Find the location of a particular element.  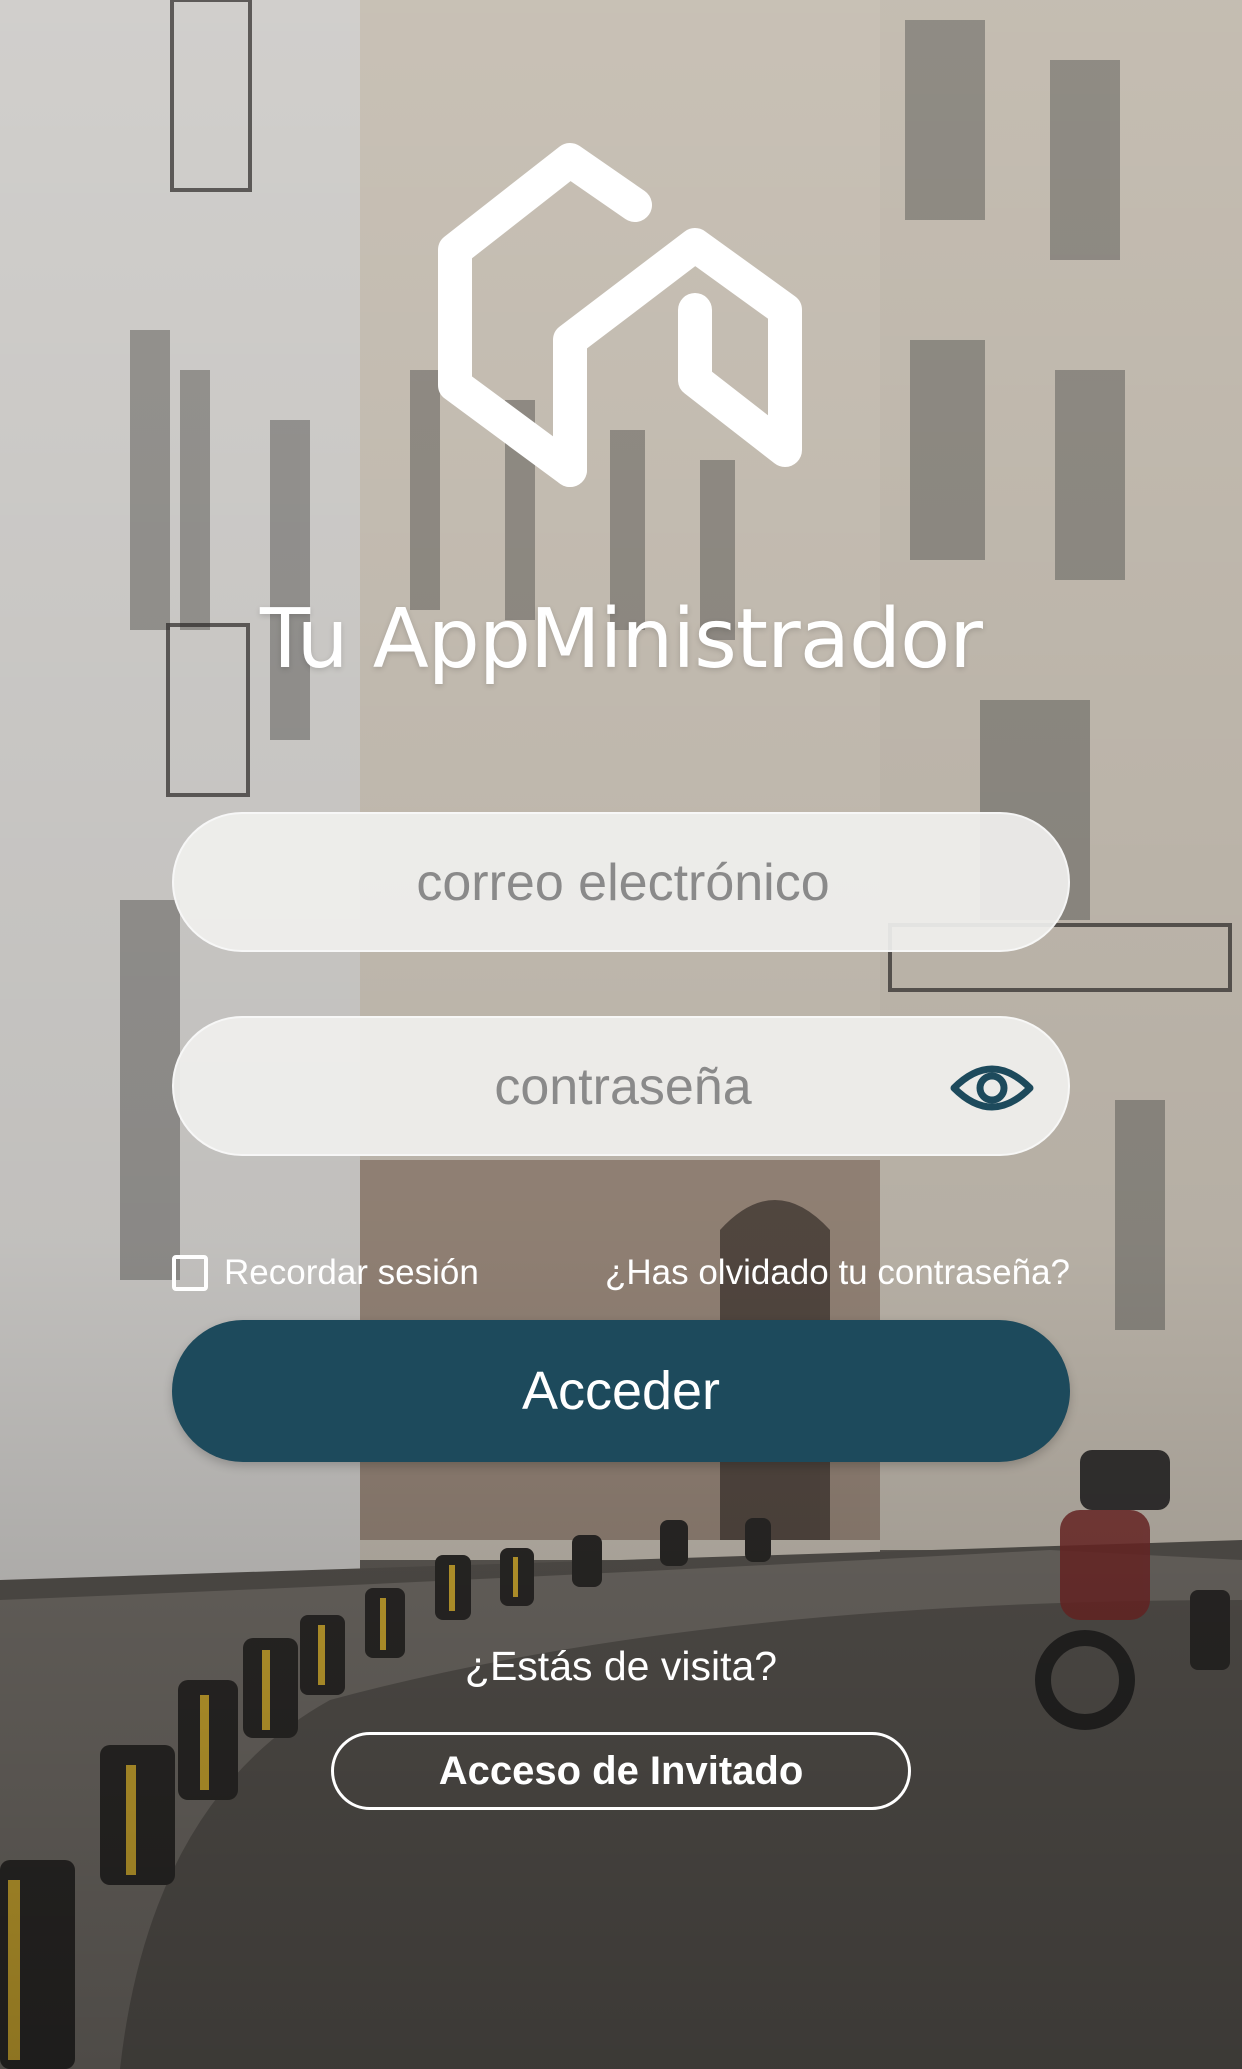

app-title: Tu AppMinistrador is located at coordinates (621, 639).